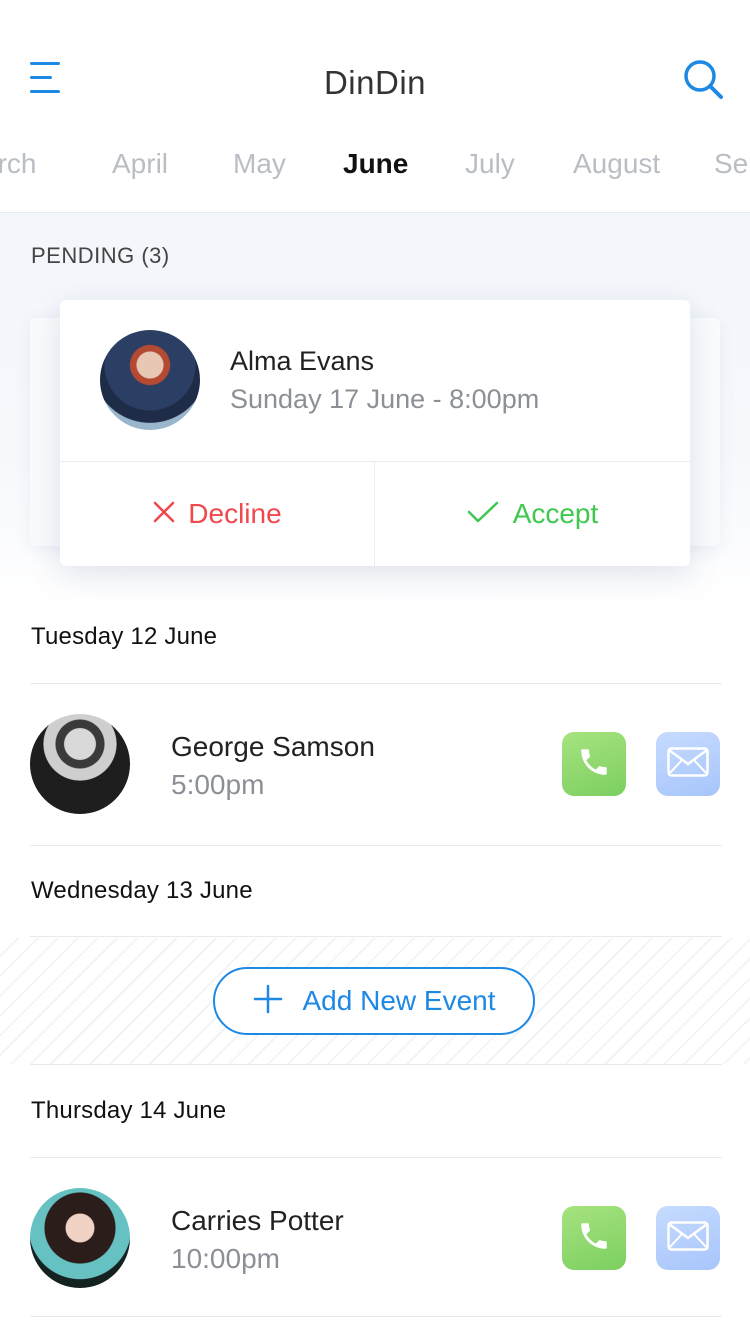 Image resolution: width=750 pixels, height=1334 pixels. Describe the element at coordinates (100, 255) in the screenshot. I see `pending-label: PENDING (3)` at that location.